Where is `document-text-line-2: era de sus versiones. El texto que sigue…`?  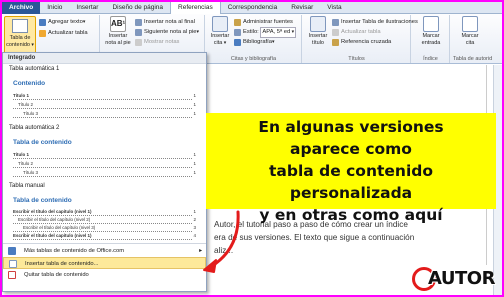 document-text-line-2: era de sus versiones. El texto que sigue… is located at coordinates (314, 237).